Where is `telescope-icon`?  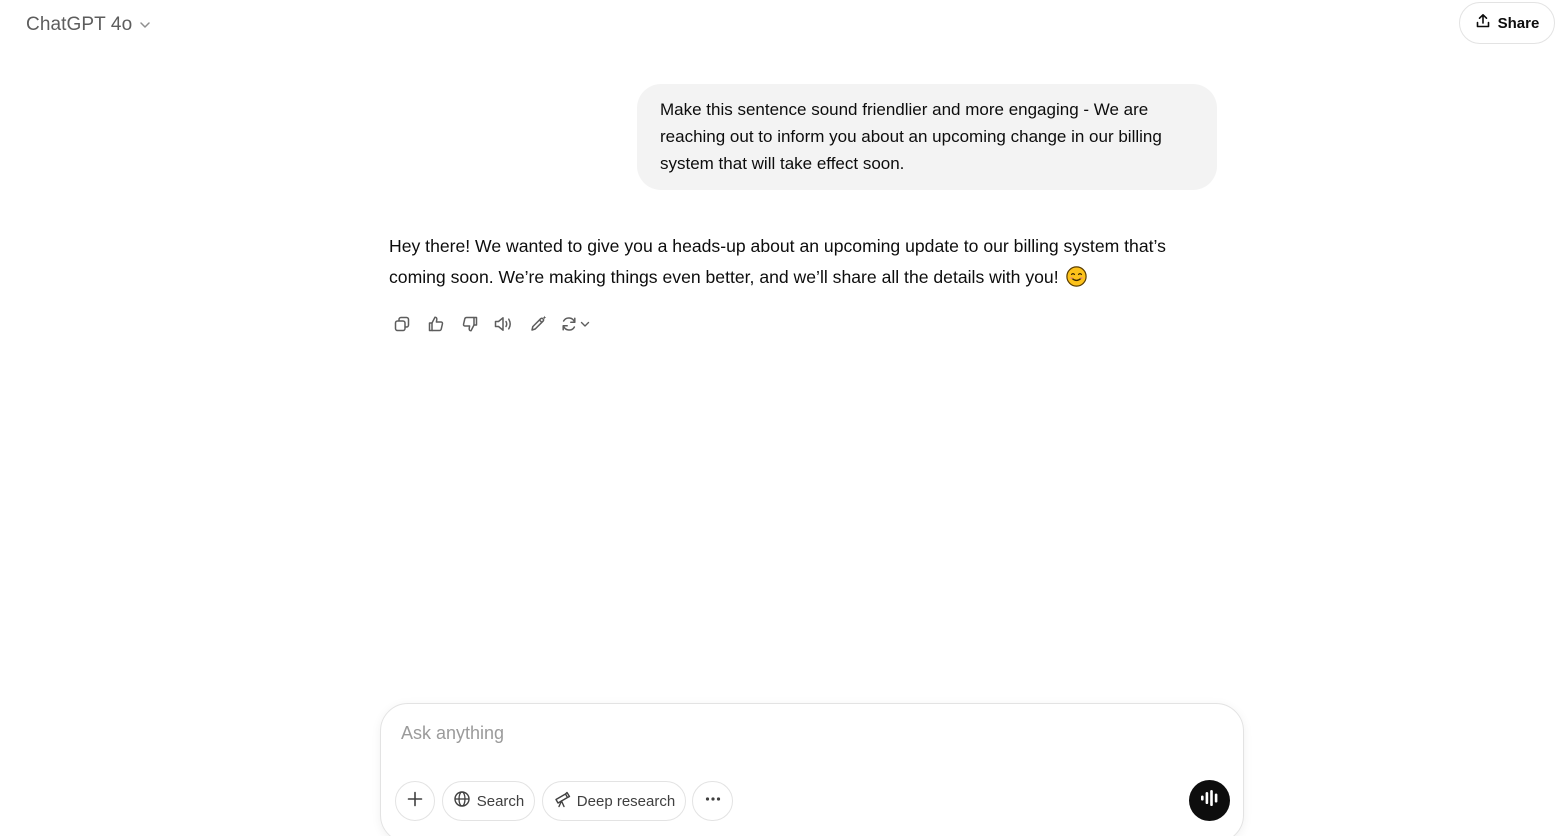 telescope-icon is located at coordinates (562, 801).